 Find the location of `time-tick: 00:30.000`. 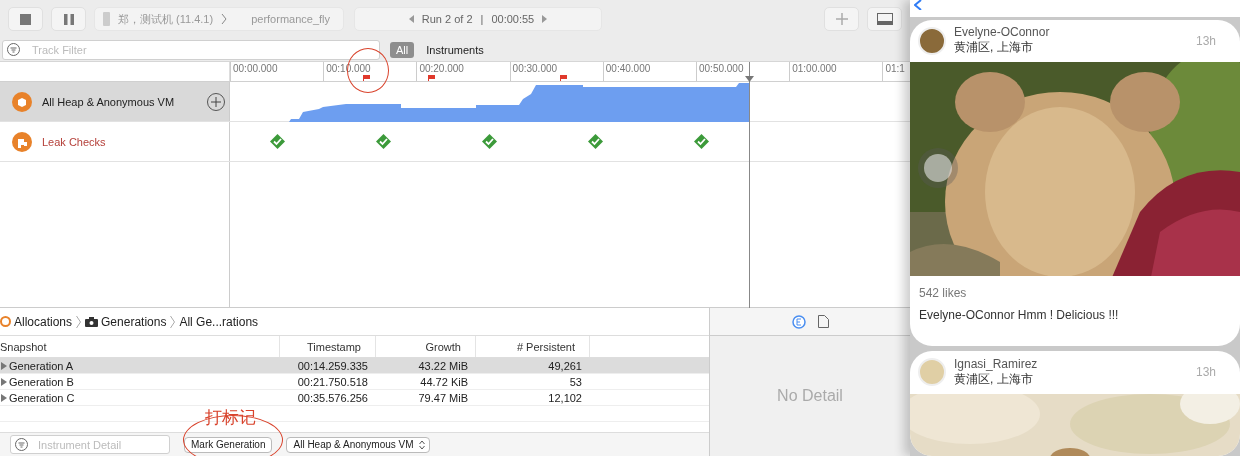

time-tick: 00:30.000 is located at coordinates (533, 71).